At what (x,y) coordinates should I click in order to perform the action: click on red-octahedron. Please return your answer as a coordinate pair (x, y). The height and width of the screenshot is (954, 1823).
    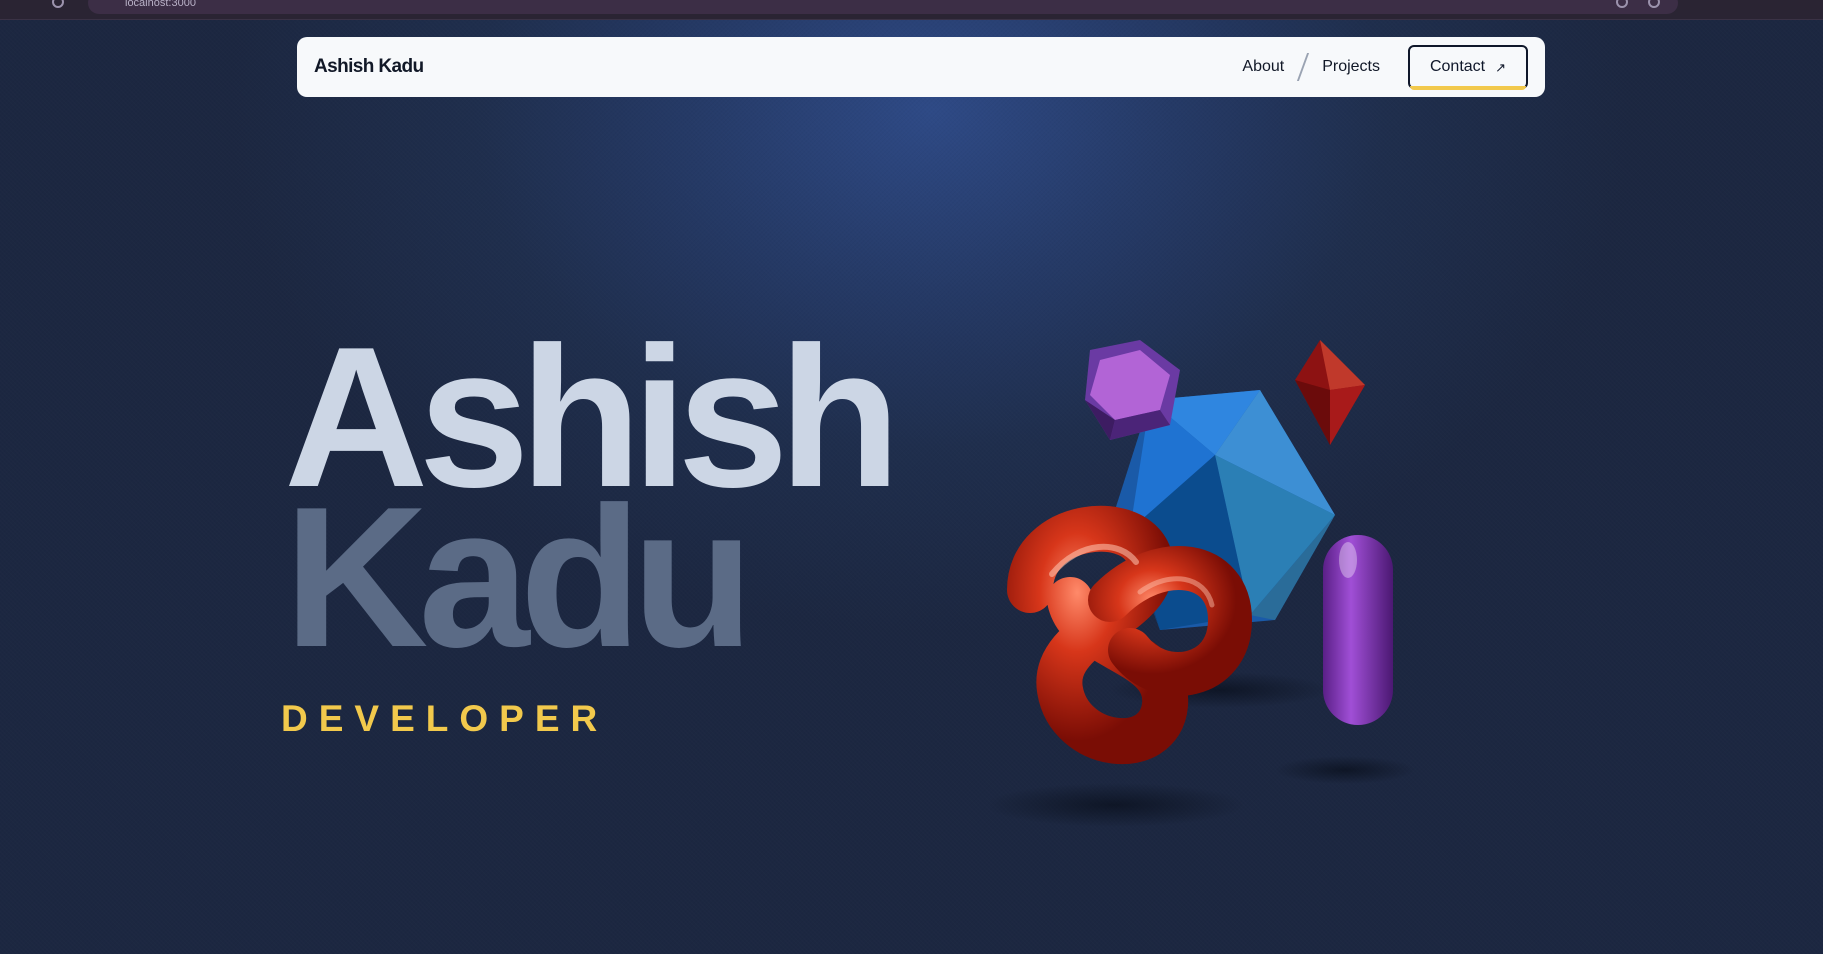
    Looking at the image, I should click on (1330, 392).